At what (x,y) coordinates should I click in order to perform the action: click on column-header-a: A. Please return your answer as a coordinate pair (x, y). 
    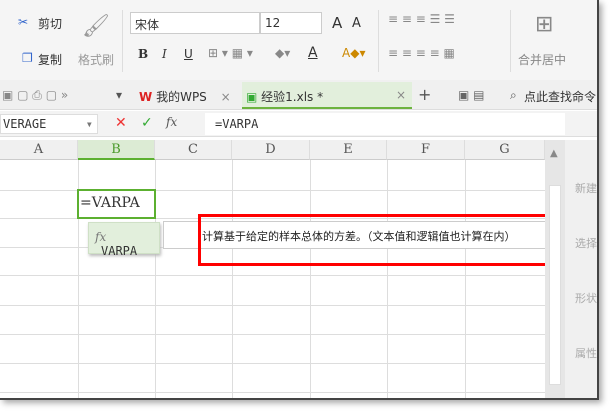
    Looking at the image, I should click on (39, 150).